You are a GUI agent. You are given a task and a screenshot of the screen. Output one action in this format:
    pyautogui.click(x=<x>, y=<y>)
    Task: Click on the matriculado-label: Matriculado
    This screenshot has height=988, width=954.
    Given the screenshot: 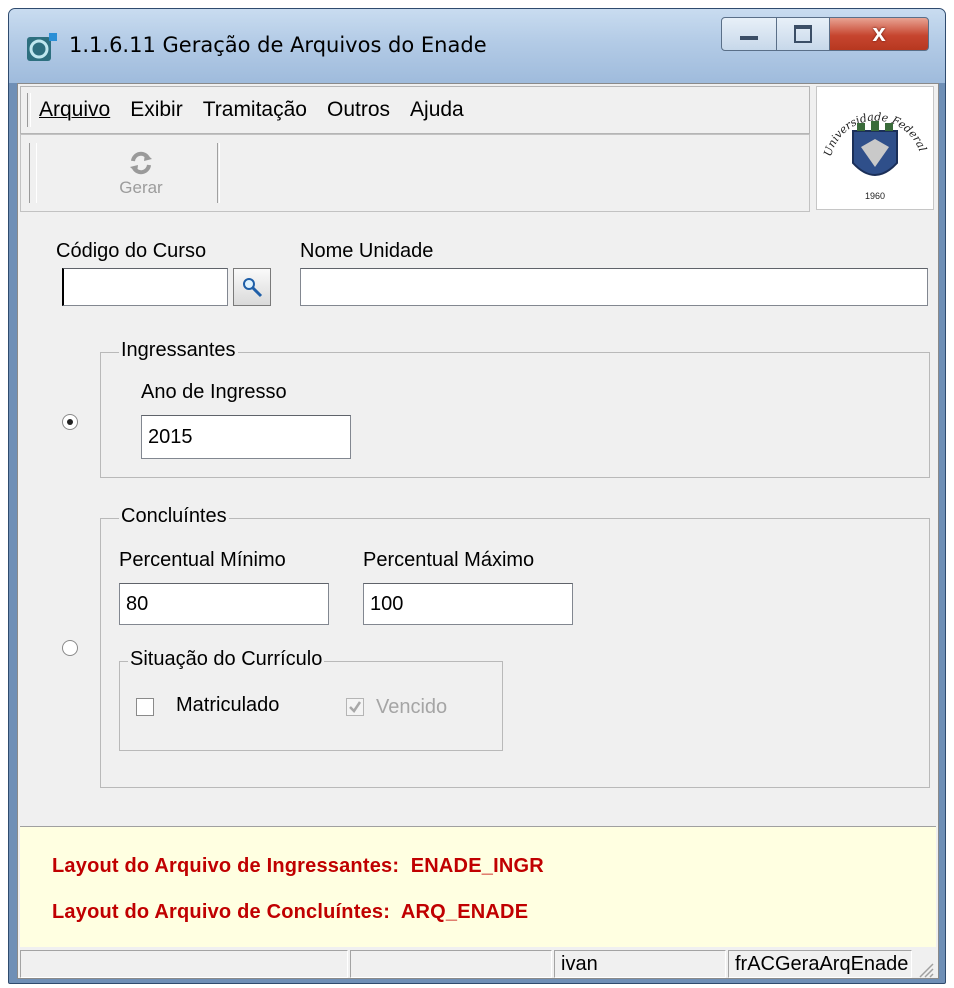 What is the action you would take?
    pyautogui.click(x=228, y=705)
    